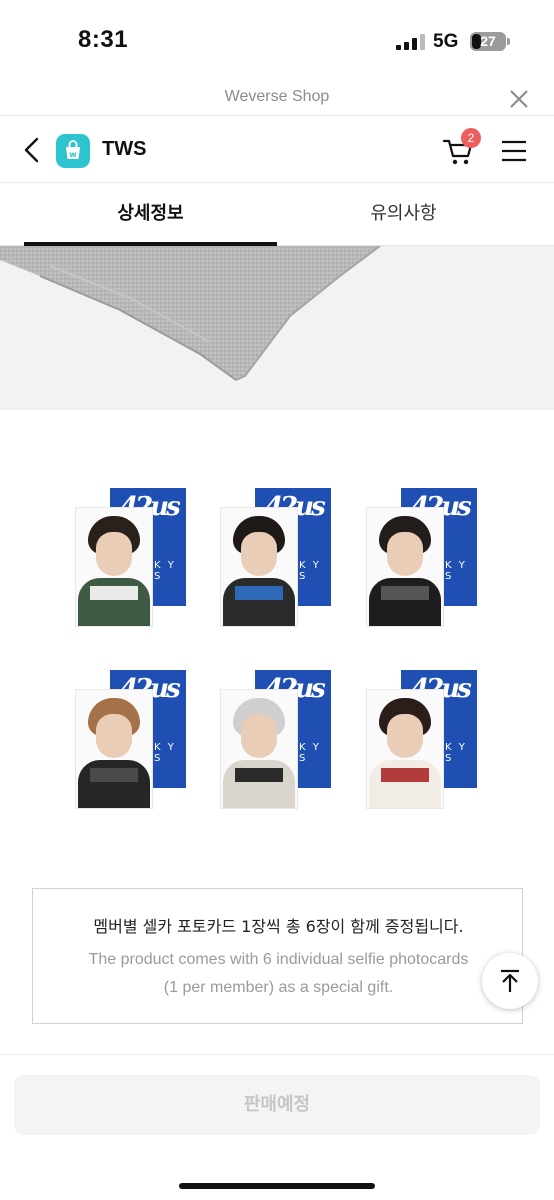  What do you see at coordinates (277, 1105) in the screenshot?
I see `coming-soon-button: 판매예정` at bounding box center [277, 1105].